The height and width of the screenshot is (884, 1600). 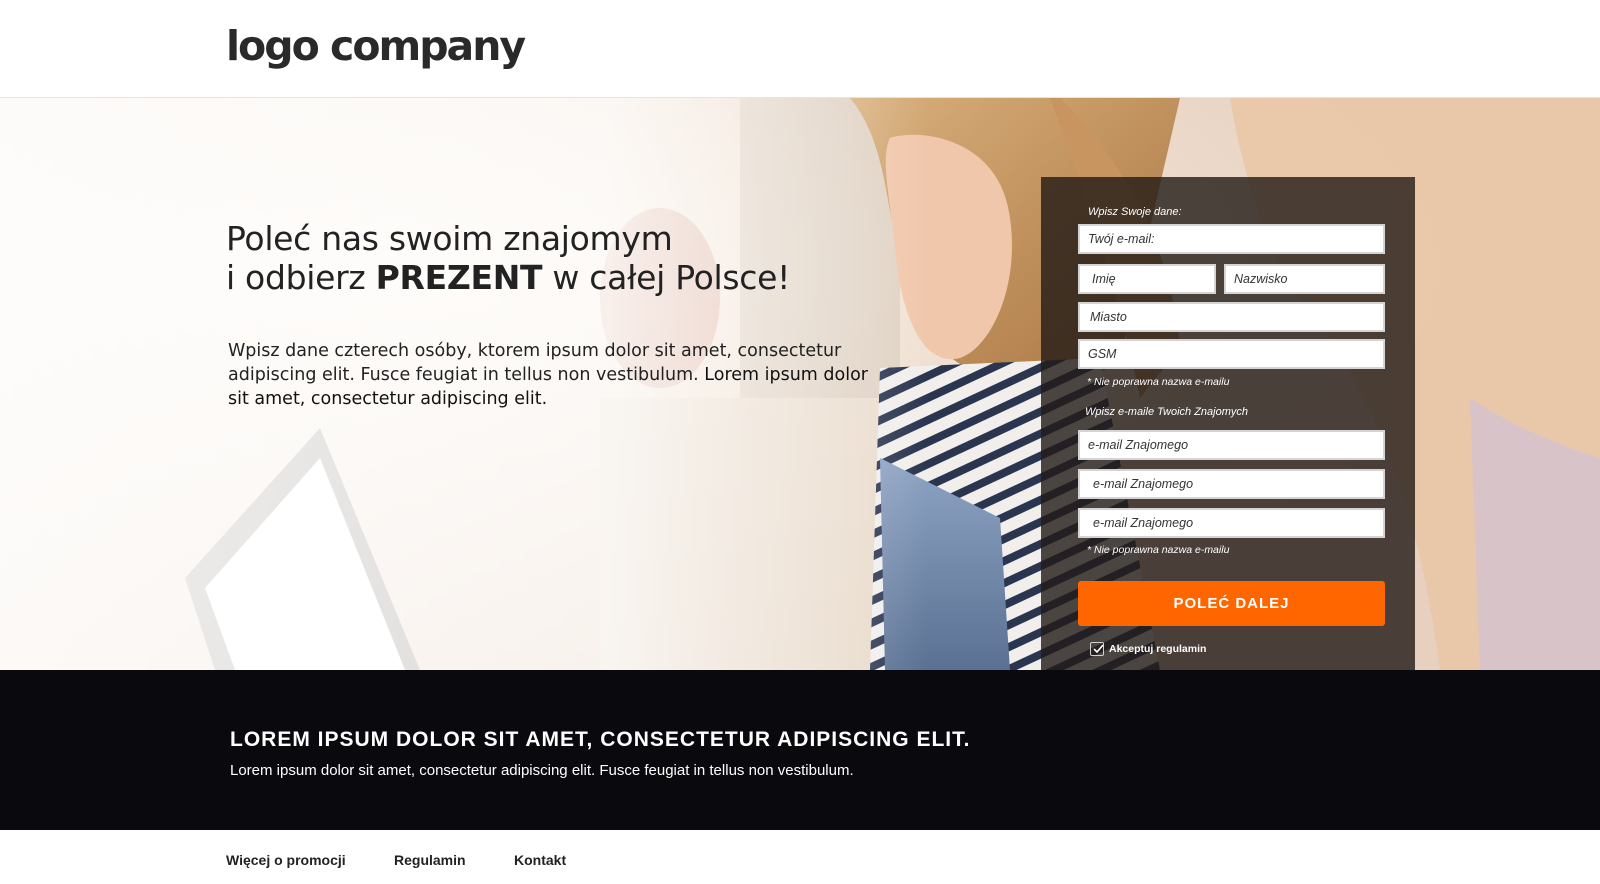 What do you see at coordinates (286, 860) in the screenshot?
I see `footer-link-promo: Więcej o promocji` at bounding box center [286, 860].